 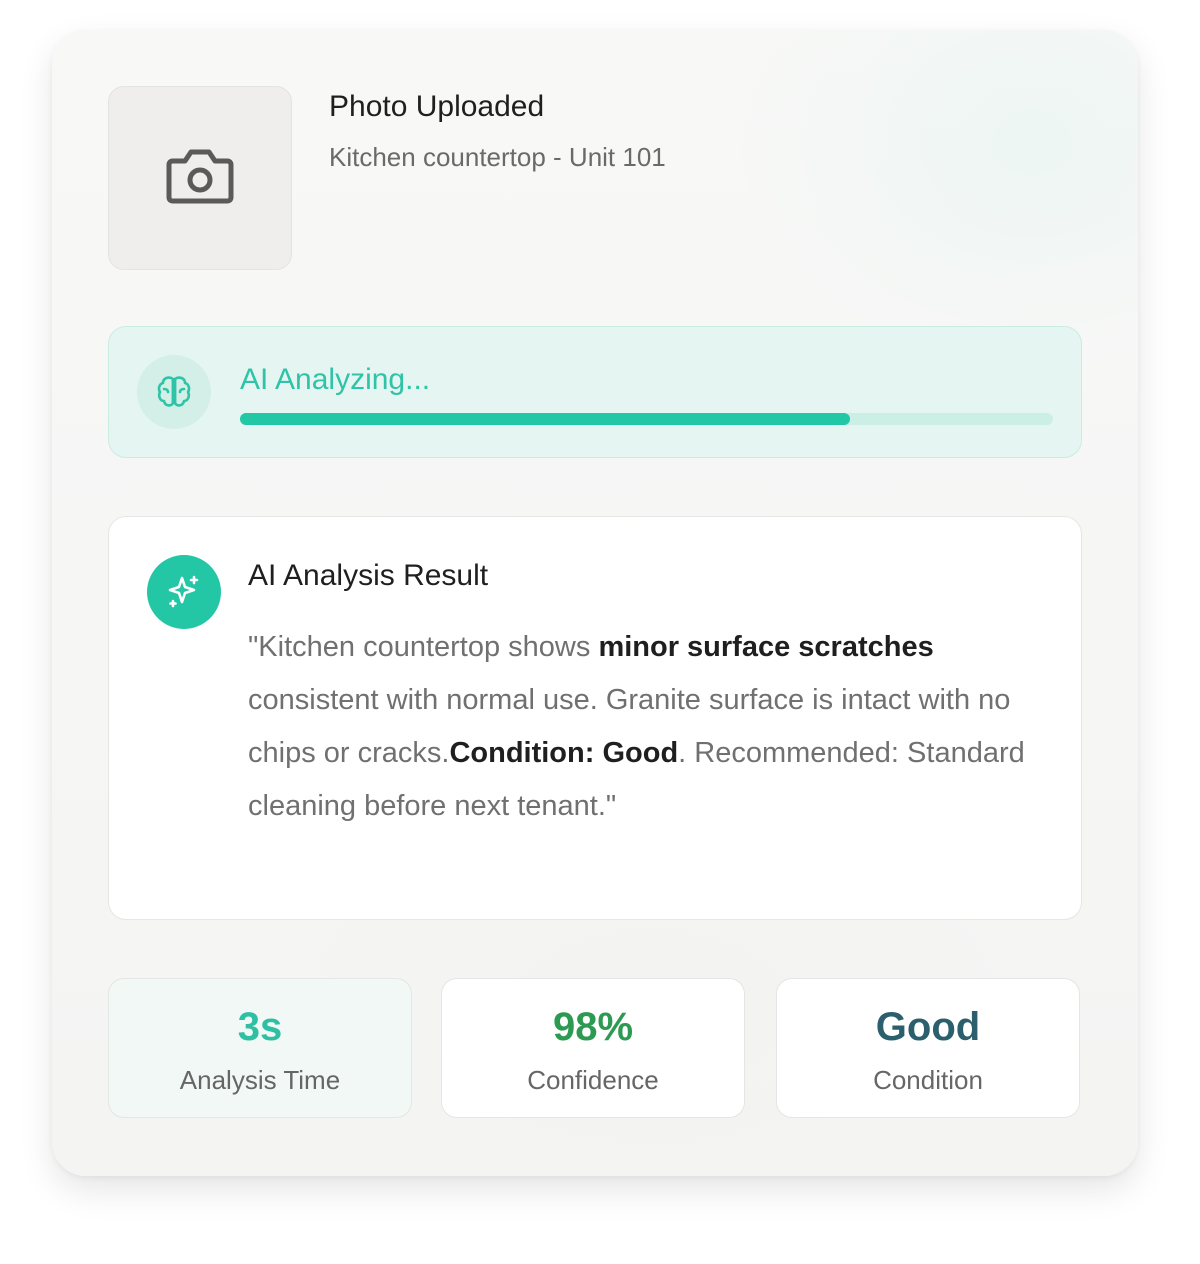 I want to click on upload-subtitle: Kitchen countertop - Unit 101, so click(x=497, y=157).